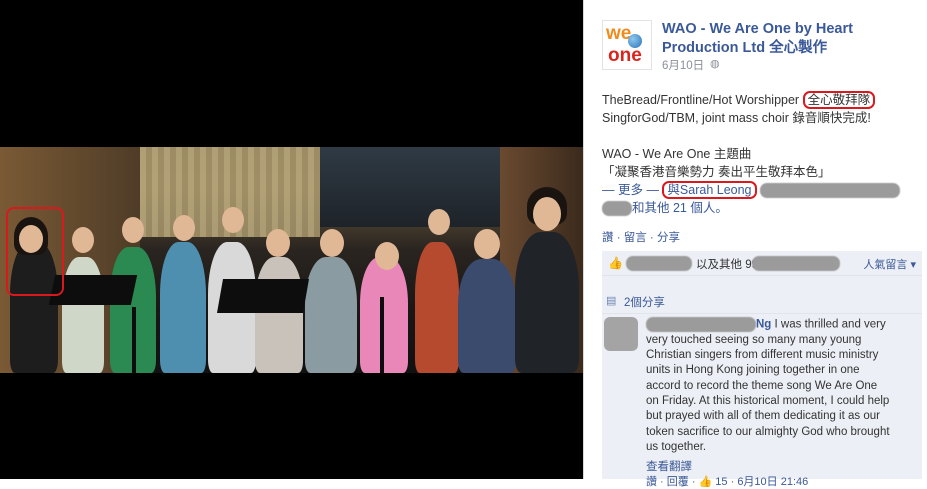 The height and width of the screenshot is (489, 927). What do you see at coordinates (701, 324) in the screenshot?
I see `redacted-commenter-name` at bounding box center [701, 324].